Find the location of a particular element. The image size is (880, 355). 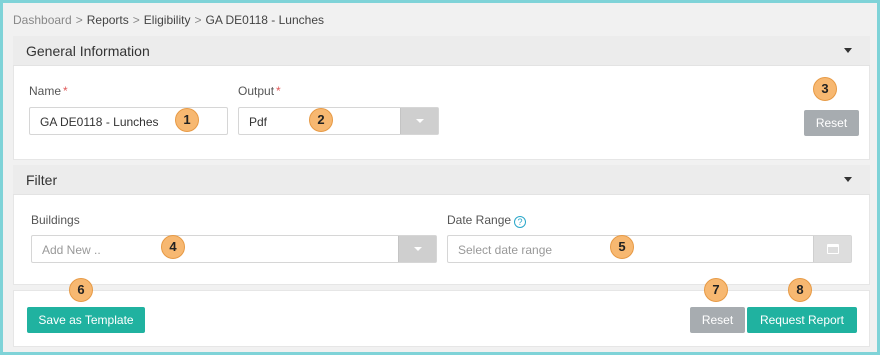

help-icon: ? is located at coordinates (520, 222).